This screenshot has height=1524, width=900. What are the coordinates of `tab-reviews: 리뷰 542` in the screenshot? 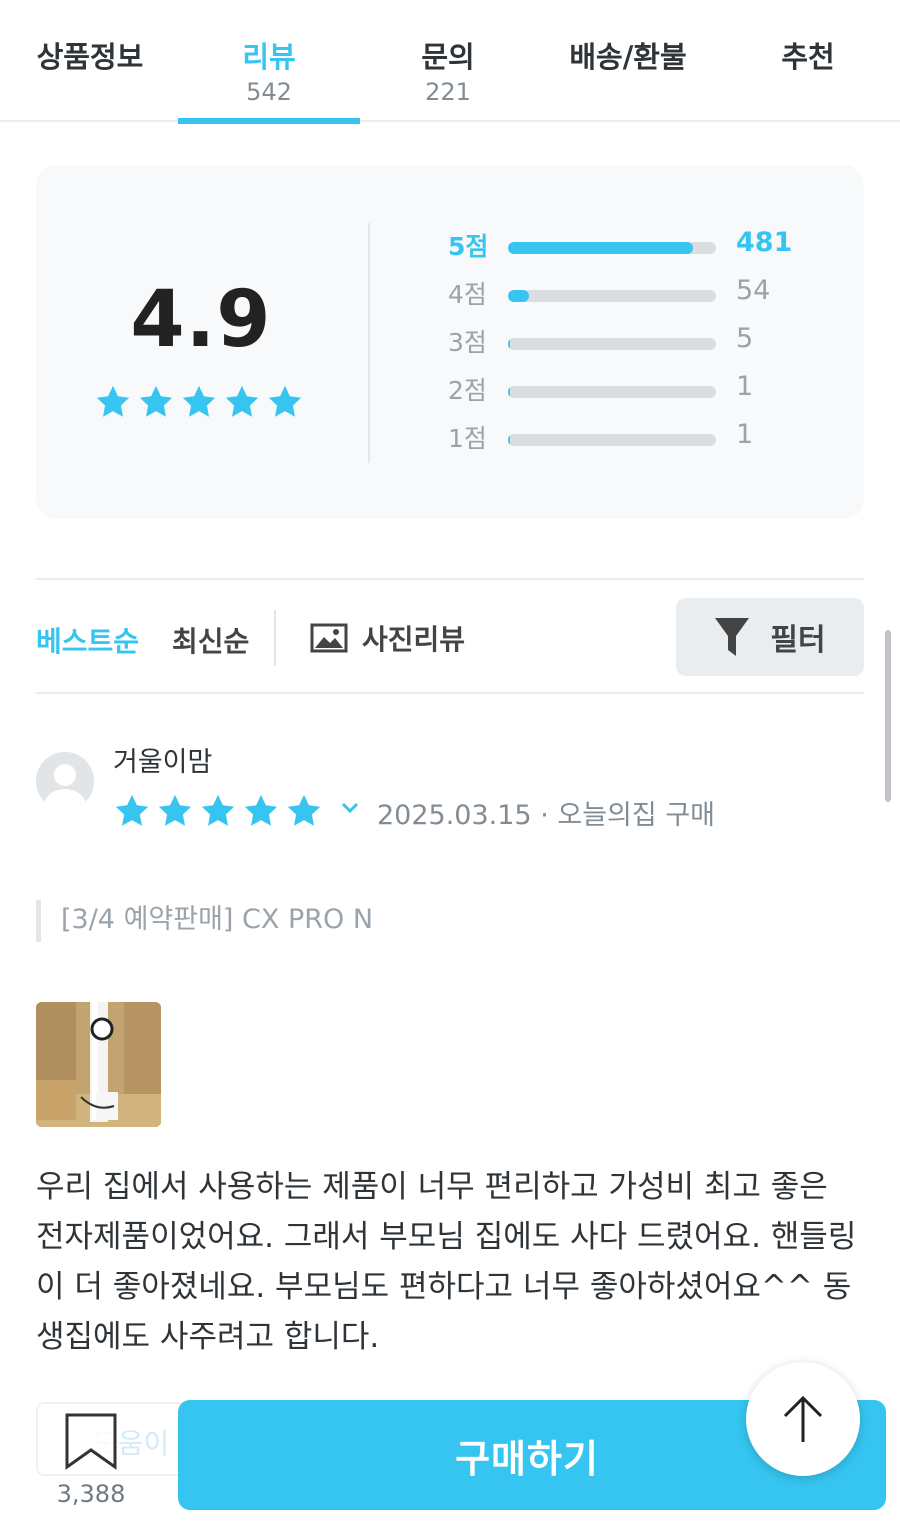 It's located at (269, 62).